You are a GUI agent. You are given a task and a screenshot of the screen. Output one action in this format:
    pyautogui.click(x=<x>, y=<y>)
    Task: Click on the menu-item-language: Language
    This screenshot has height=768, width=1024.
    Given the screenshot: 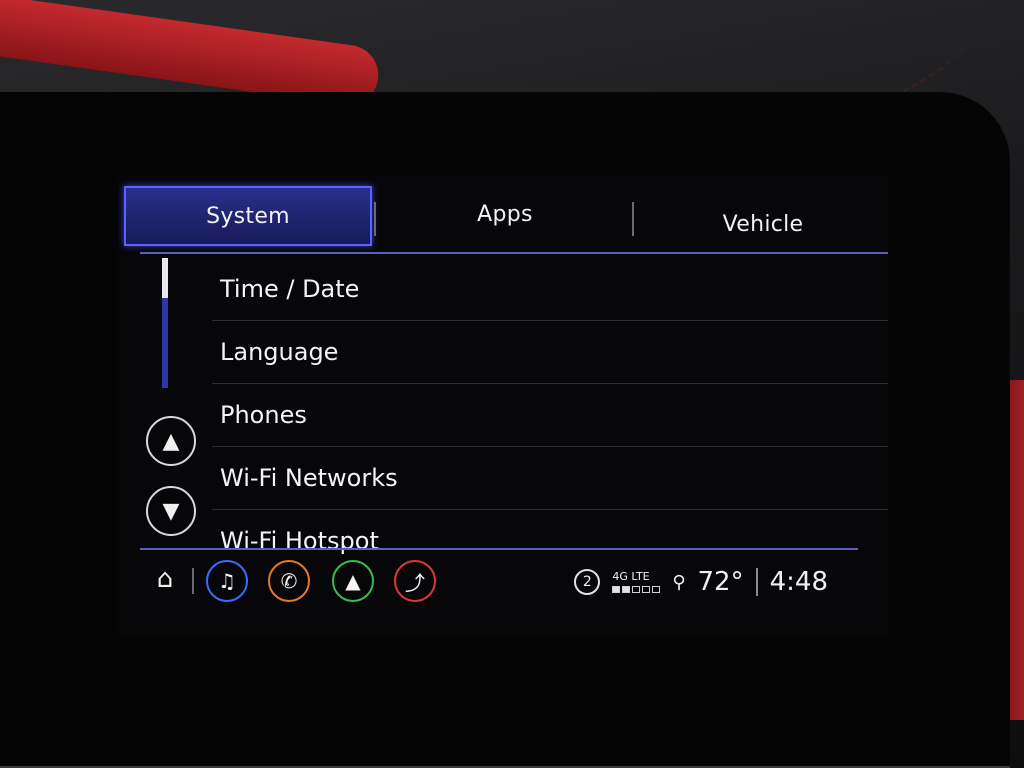 What is the action you would take?
    pyautogui.click(x=550, y=352)
    